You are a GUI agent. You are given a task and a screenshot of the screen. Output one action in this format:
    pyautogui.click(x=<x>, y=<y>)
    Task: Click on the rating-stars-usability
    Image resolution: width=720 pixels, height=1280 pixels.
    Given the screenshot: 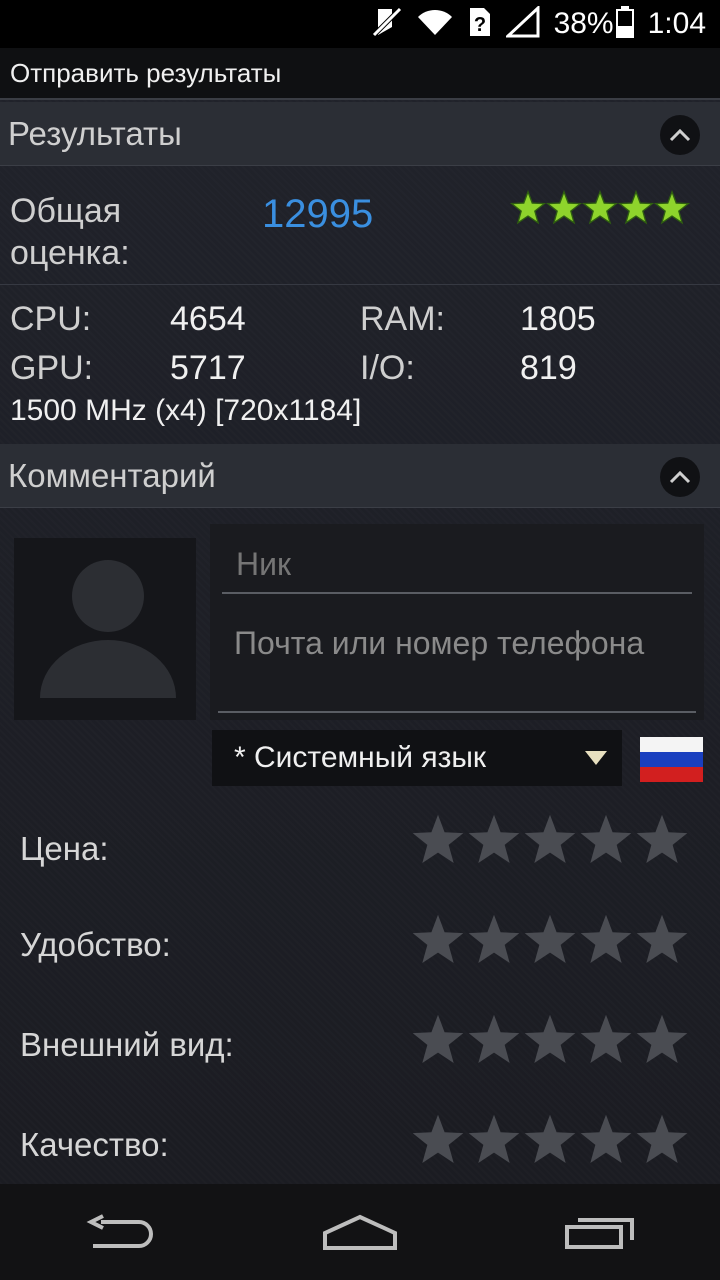 What is the action you would take?
    pyautogui.click(x=550, y=940)
    